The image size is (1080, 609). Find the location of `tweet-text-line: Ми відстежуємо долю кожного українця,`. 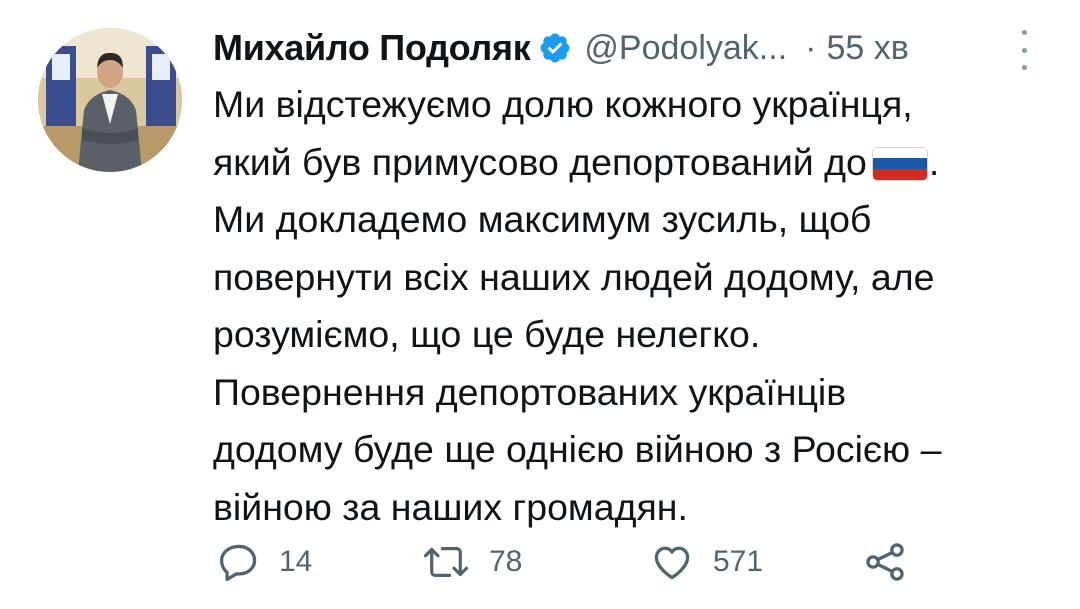

tweet-text-line: Ми відстежуємо долю кожного українця, is located at coordinates (563, 104).